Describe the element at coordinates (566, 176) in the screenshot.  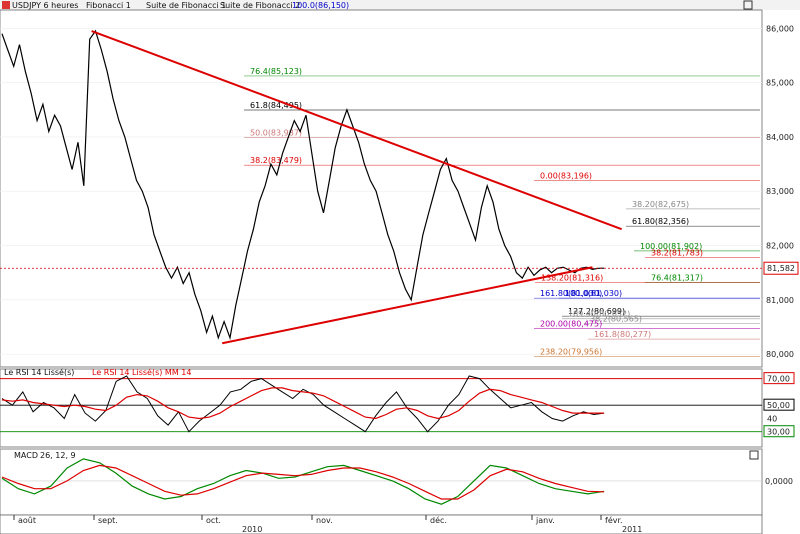
I see `fib-level-label: 0.00(83,196)` at that location.